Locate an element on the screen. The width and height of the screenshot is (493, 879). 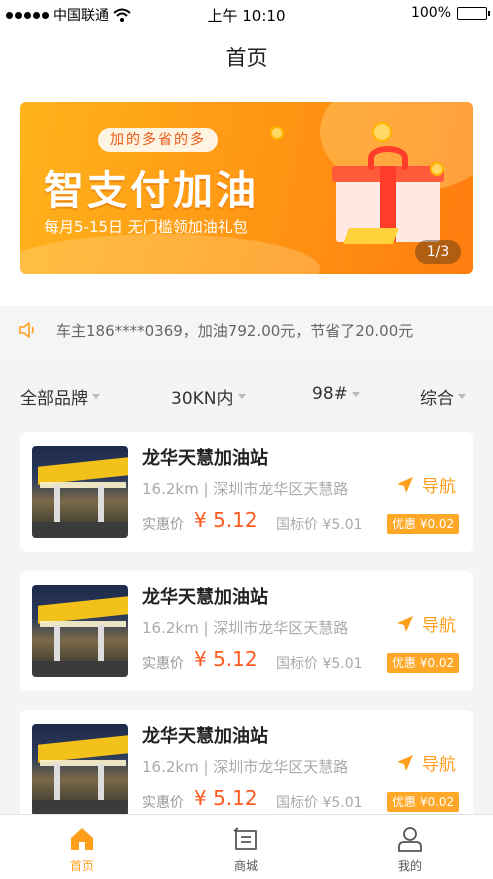
home-icon is located at coordinates (82, 839).